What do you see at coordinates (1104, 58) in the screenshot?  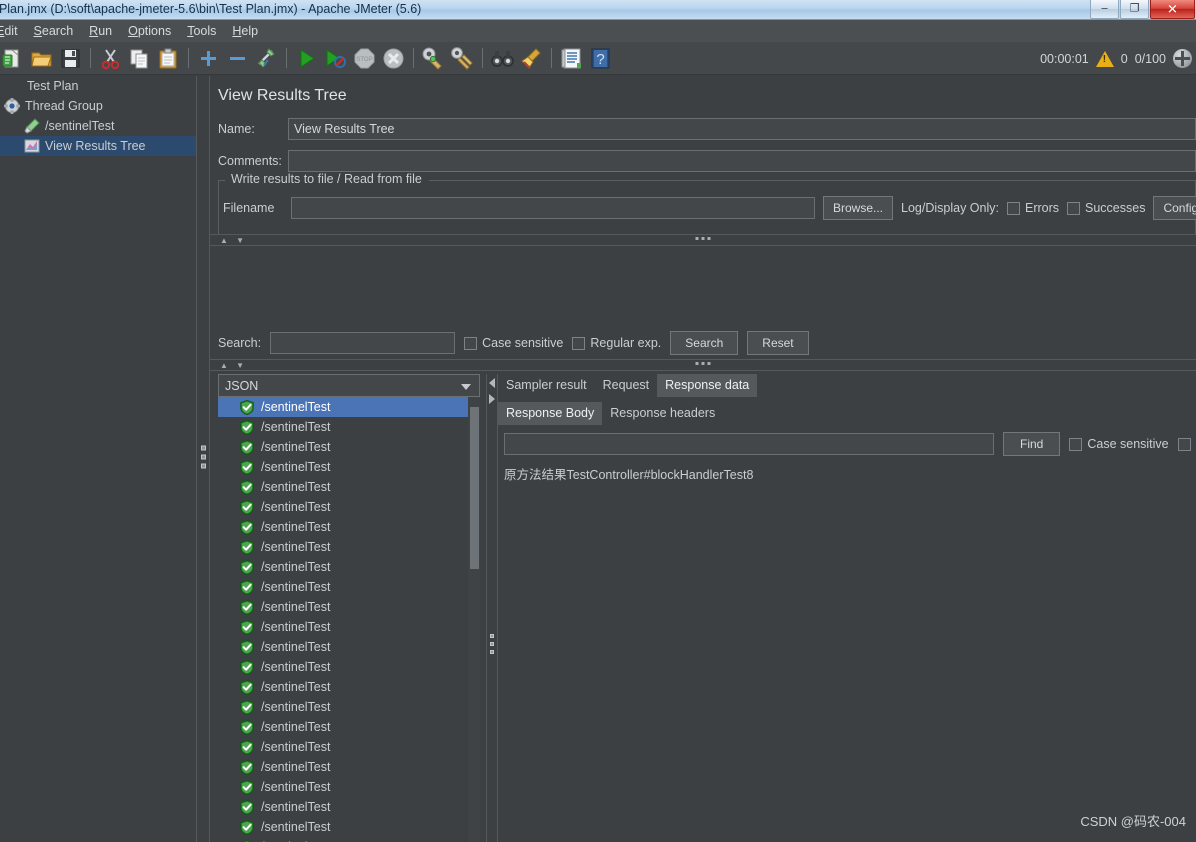 I see `warning-icon` at bounding box center [1104, 58].